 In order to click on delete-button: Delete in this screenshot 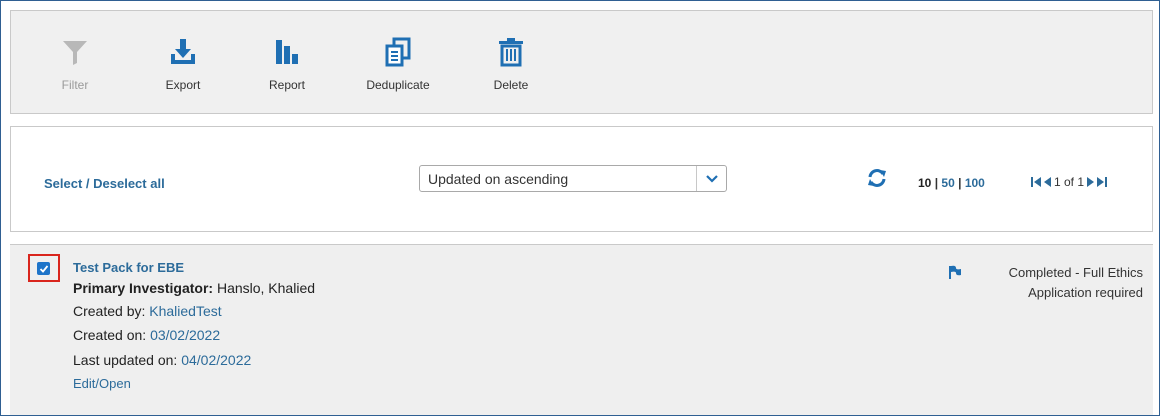, I will do `click(511, 63)`.